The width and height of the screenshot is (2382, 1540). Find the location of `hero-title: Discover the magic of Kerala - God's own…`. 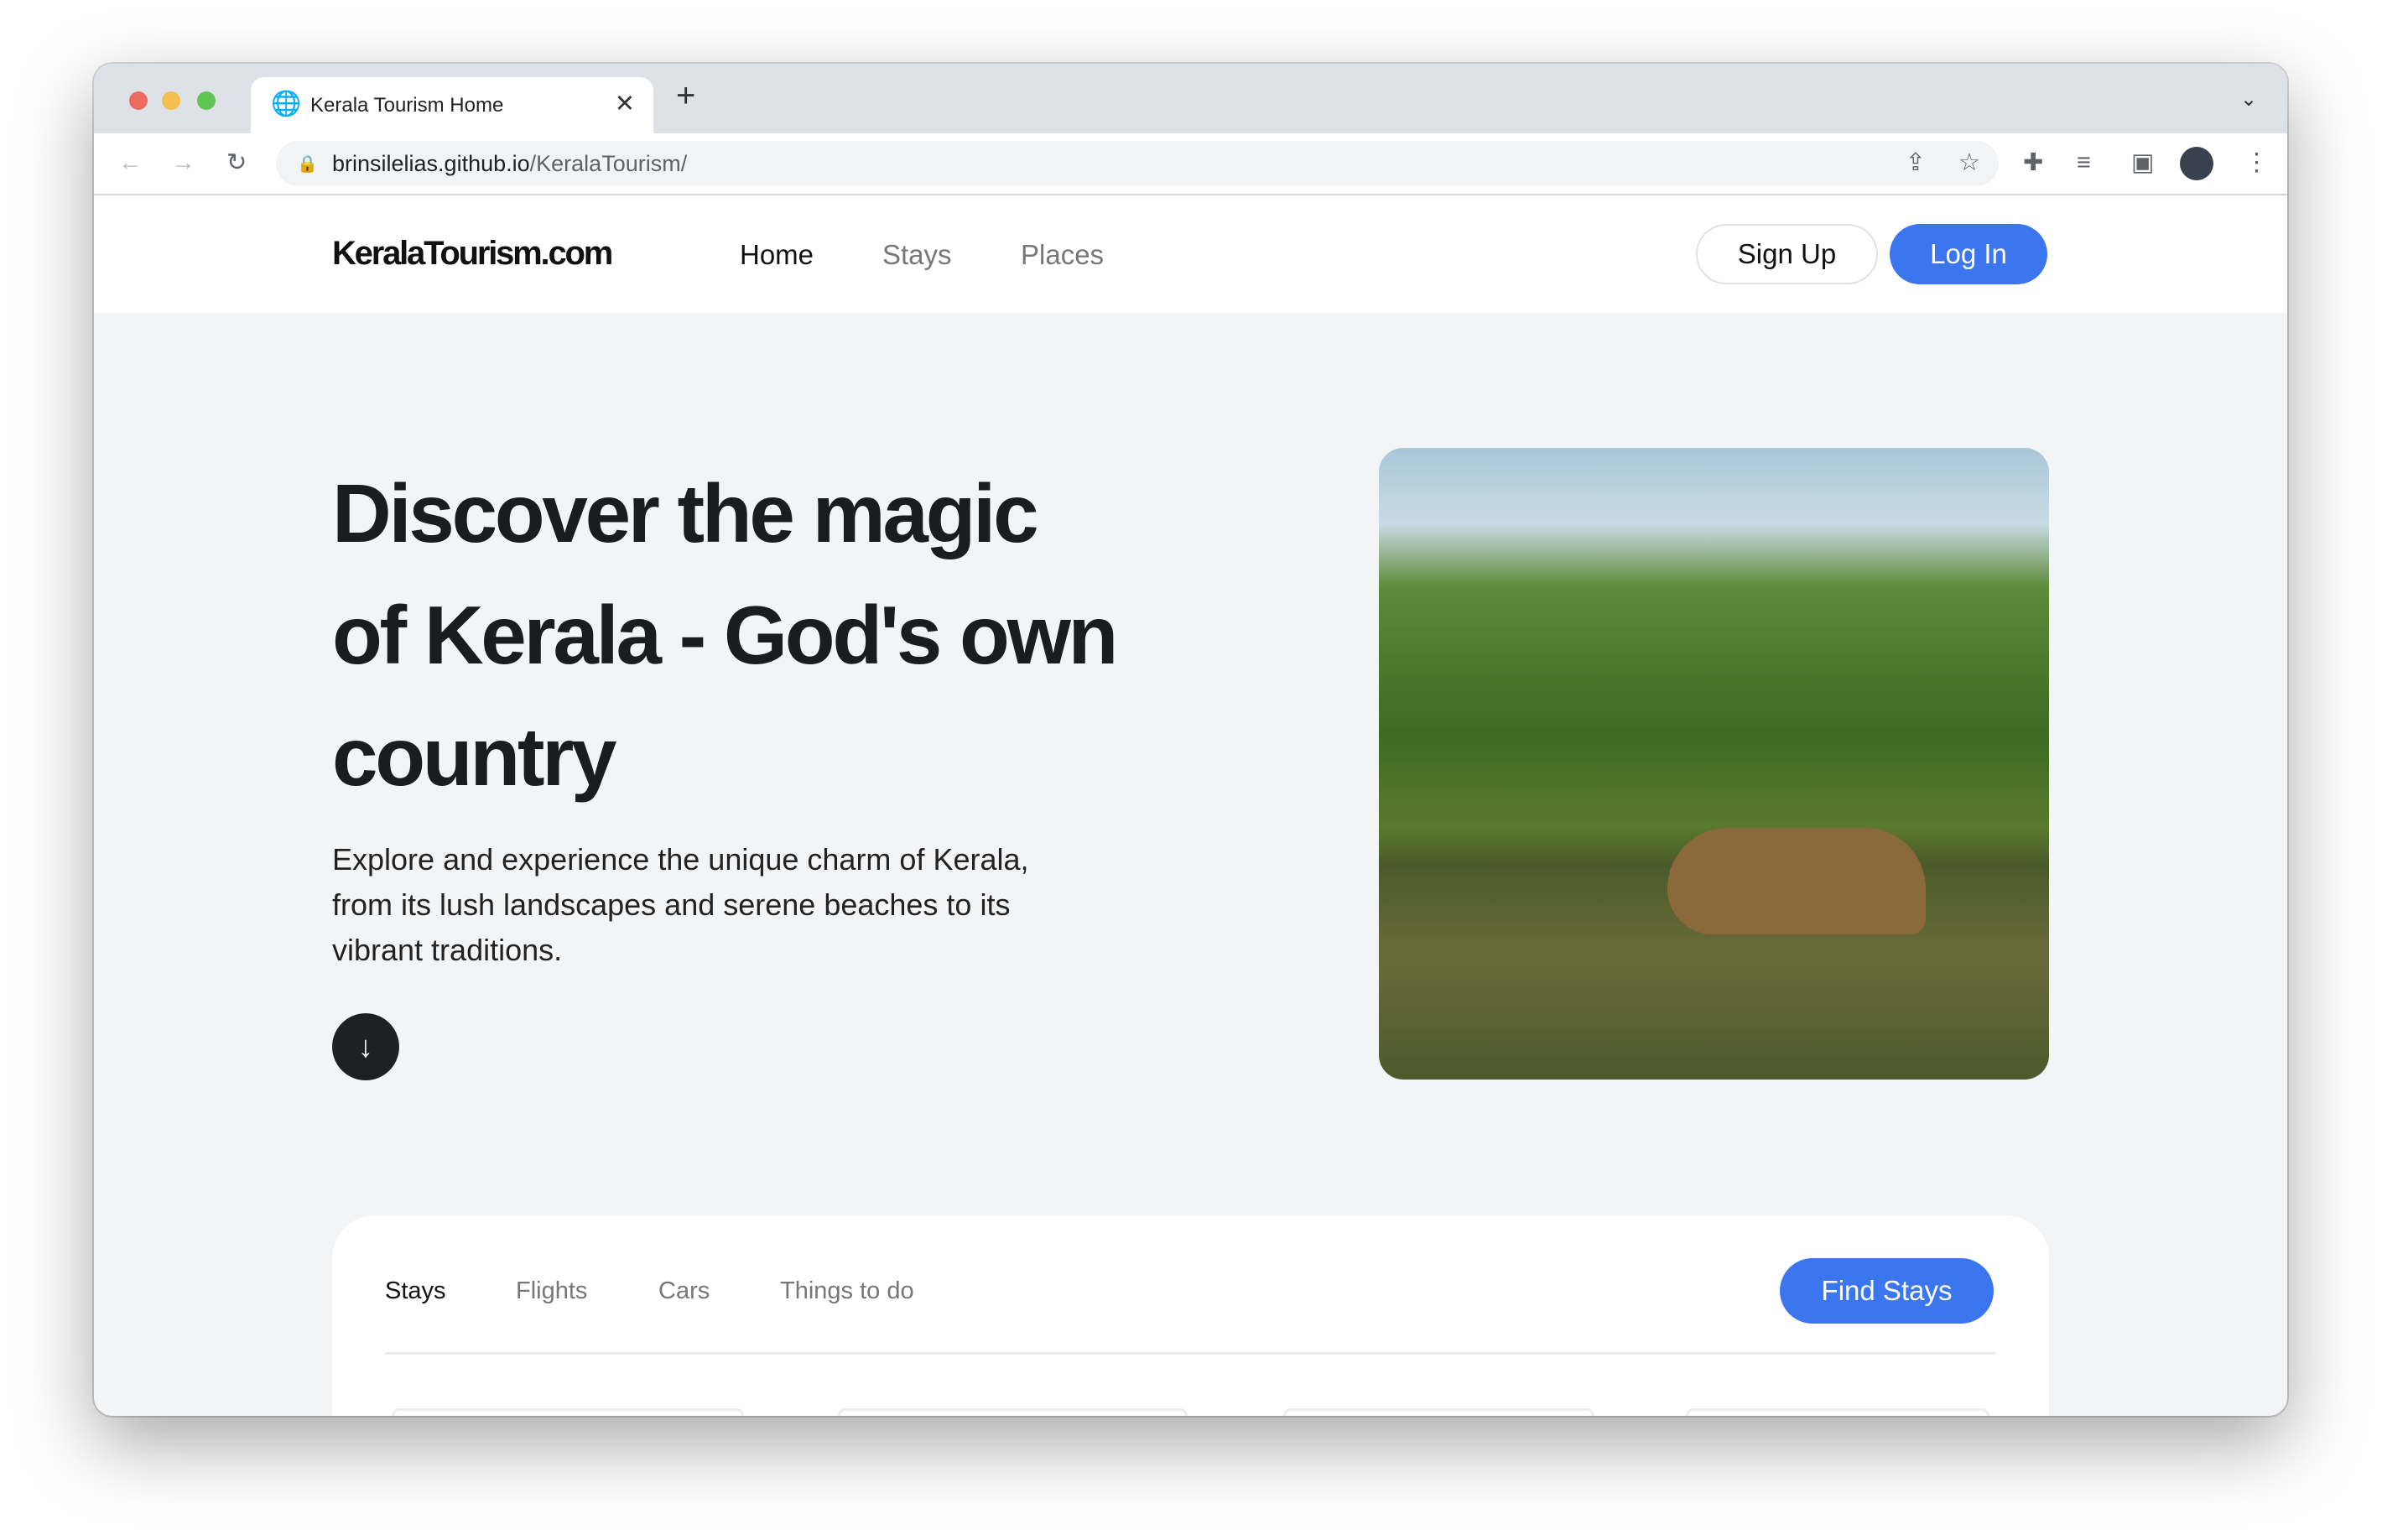

hero-title: Discover the magic of Kerala - God's own… is located at coordinates (725, 635).